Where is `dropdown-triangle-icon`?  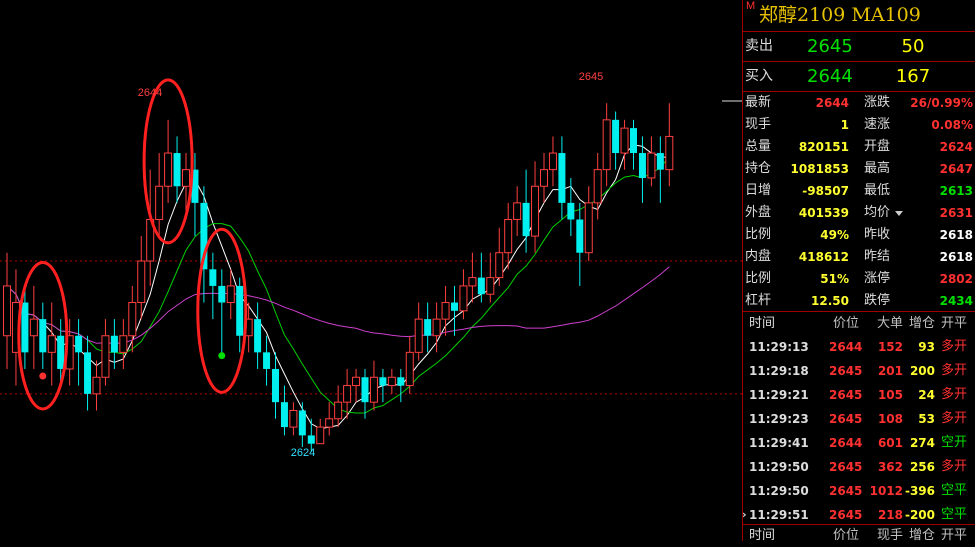 dropdown-triangle-icon is located at coordinates (899, 213).